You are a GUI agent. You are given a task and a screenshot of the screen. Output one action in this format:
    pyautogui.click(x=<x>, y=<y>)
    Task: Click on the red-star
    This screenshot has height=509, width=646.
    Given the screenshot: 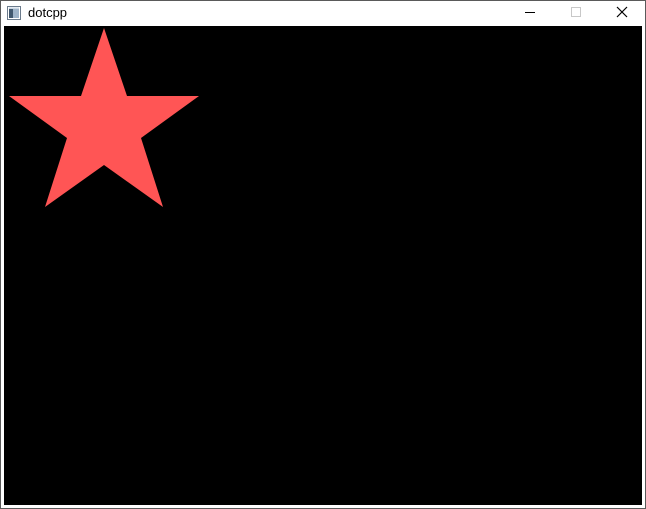 What is the action you would take?
    pyautogui.click(x=104, y=117)
    